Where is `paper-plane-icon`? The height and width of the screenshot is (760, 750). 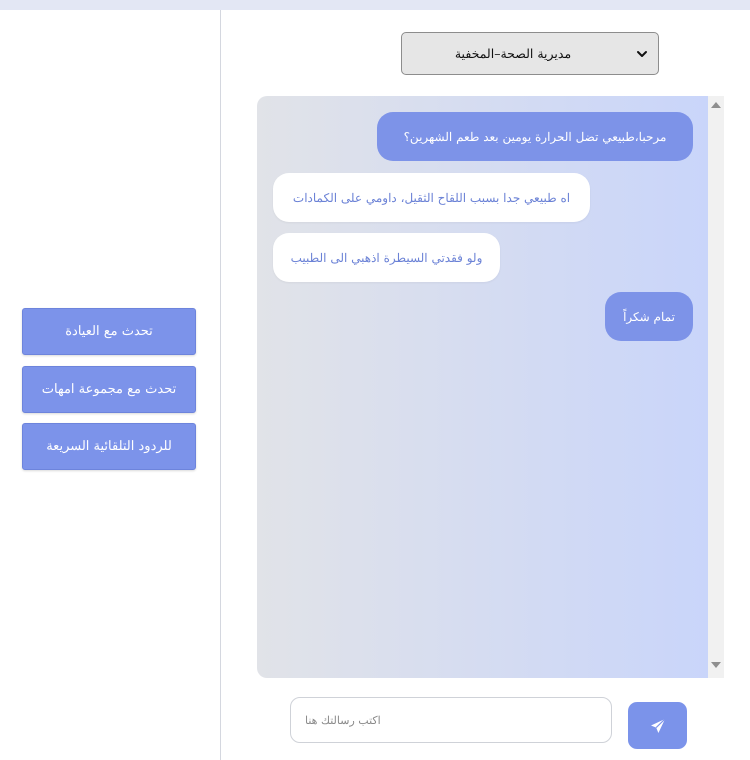 paper-plane-icon is located at coordinates (657, 725).